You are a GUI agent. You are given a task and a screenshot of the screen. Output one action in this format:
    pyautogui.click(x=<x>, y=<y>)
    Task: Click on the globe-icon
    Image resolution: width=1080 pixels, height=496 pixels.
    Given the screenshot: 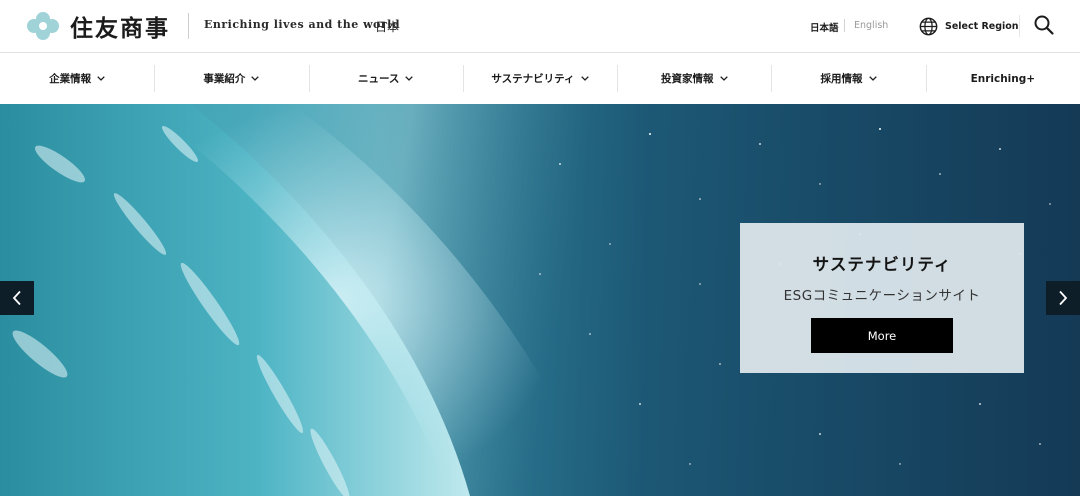 What is the action you would take?
    pyautogui.click(x=928, y=26)
    